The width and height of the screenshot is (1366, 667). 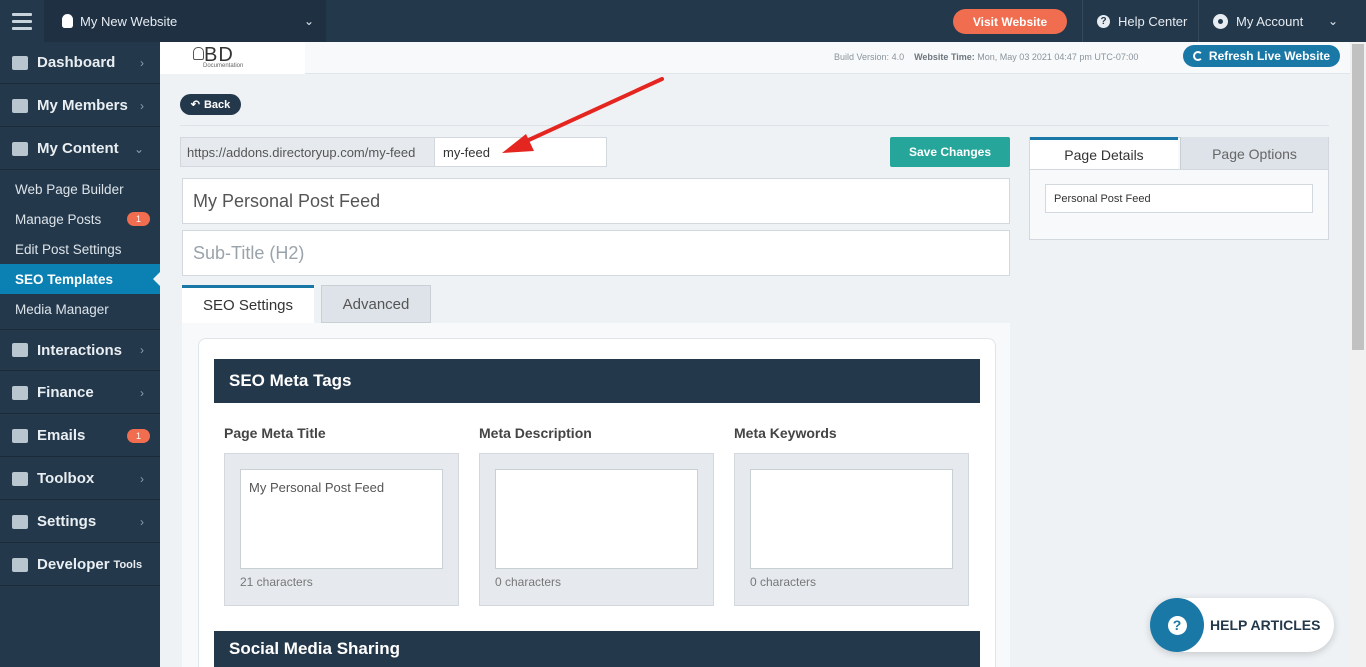 What do you see at coordinates (64, 279) in the screenshot?
I see `sidebar-subitem-label: SEO Templates` at bounding box center [64, 279].